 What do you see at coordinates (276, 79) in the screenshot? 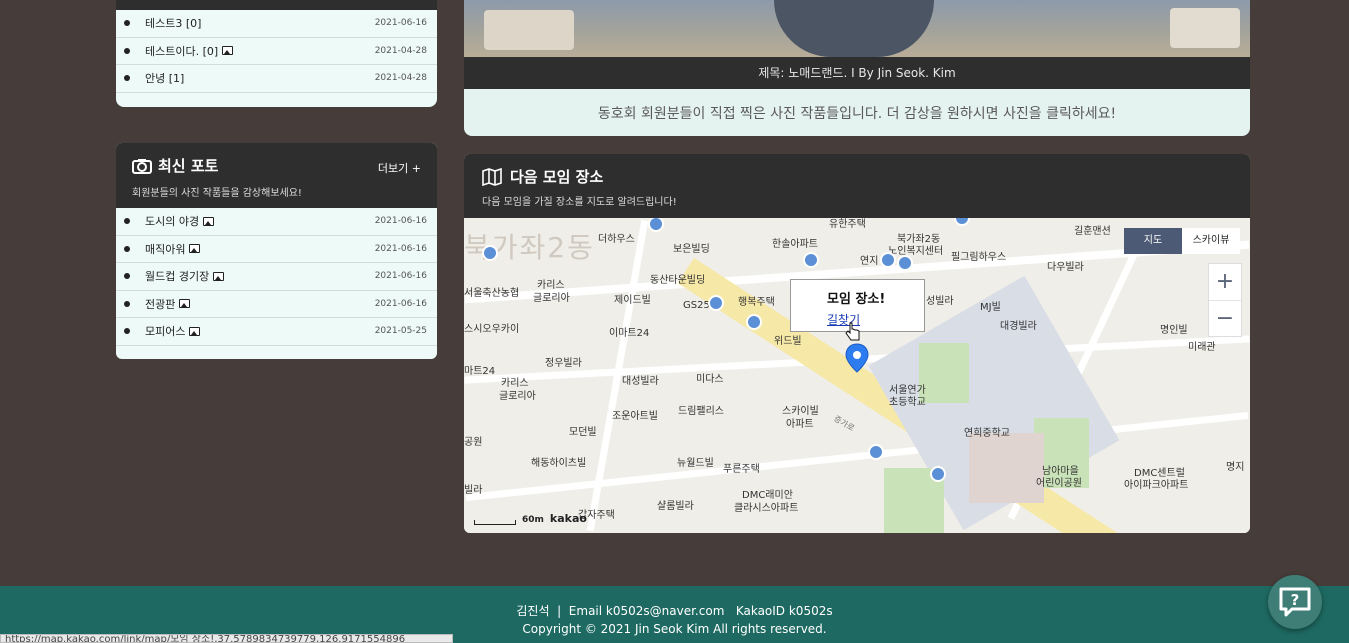
I see `list-item: 안녕 [1] 2021-04-28` at bounding box center [276, 79].